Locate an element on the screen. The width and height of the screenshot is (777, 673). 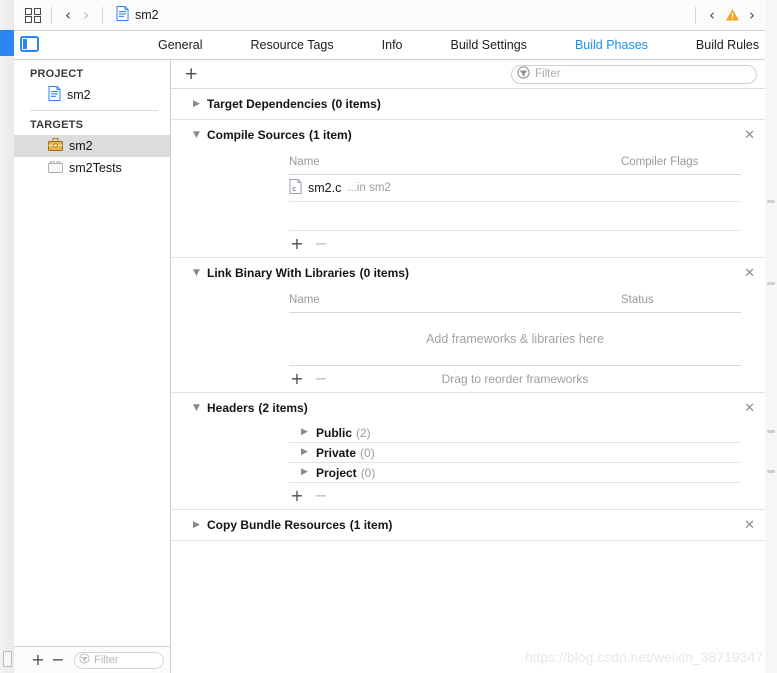
left-edge-bottom-handle is located at coordinates (7, 659).